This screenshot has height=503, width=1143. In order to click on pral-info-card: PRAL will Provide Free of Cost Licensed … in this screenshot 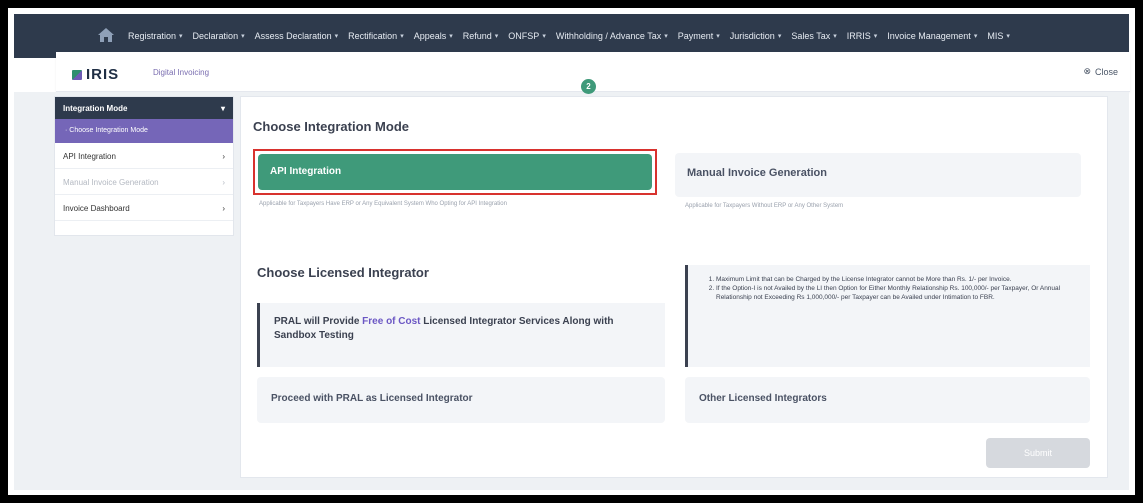, I will do `click(461, 335)`.